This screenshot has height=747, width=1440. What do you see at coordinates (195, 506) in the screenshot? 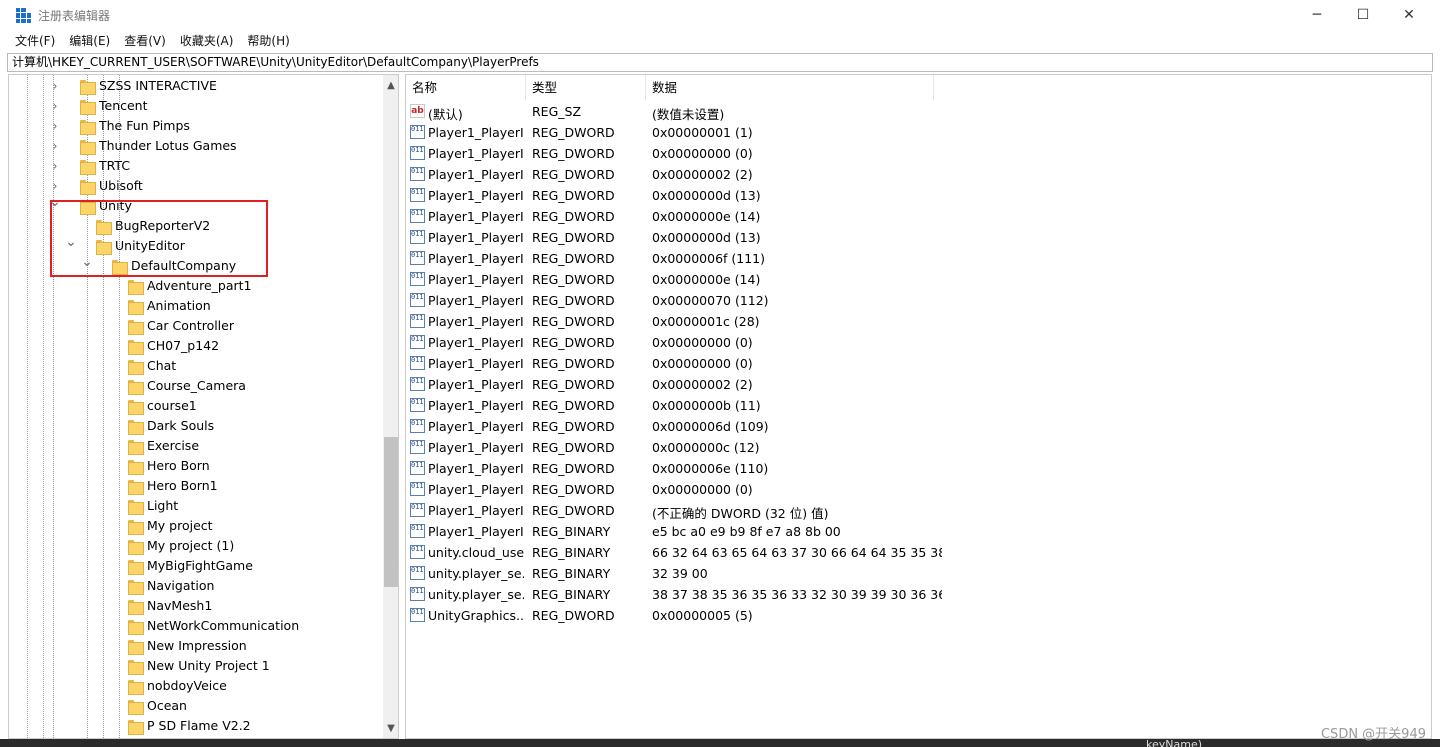
I see `tree-item: Light` at bounding box center [195, 506].